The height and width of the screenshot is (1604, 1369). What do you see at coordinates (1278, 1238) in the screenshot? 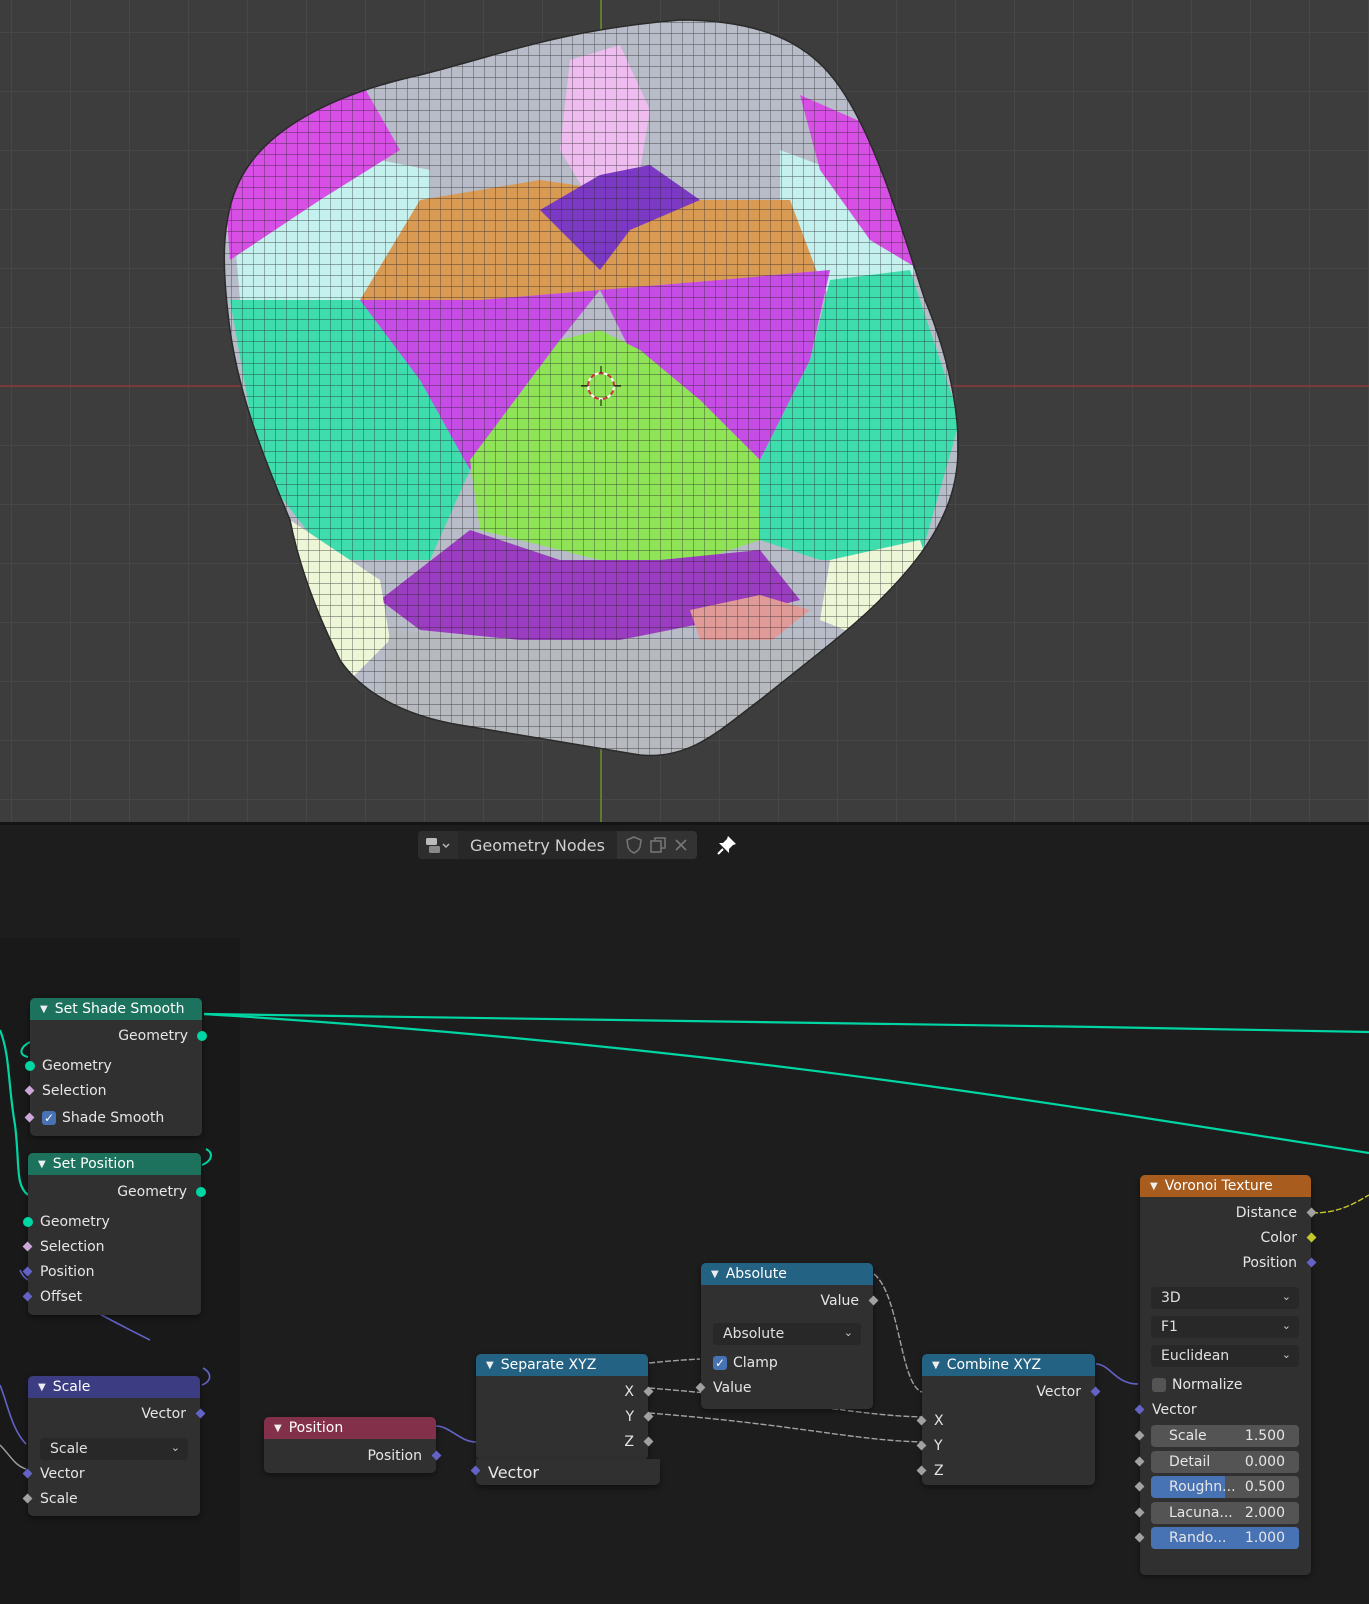
I see `output-label: Color` at bounding box center [1278, 1238].